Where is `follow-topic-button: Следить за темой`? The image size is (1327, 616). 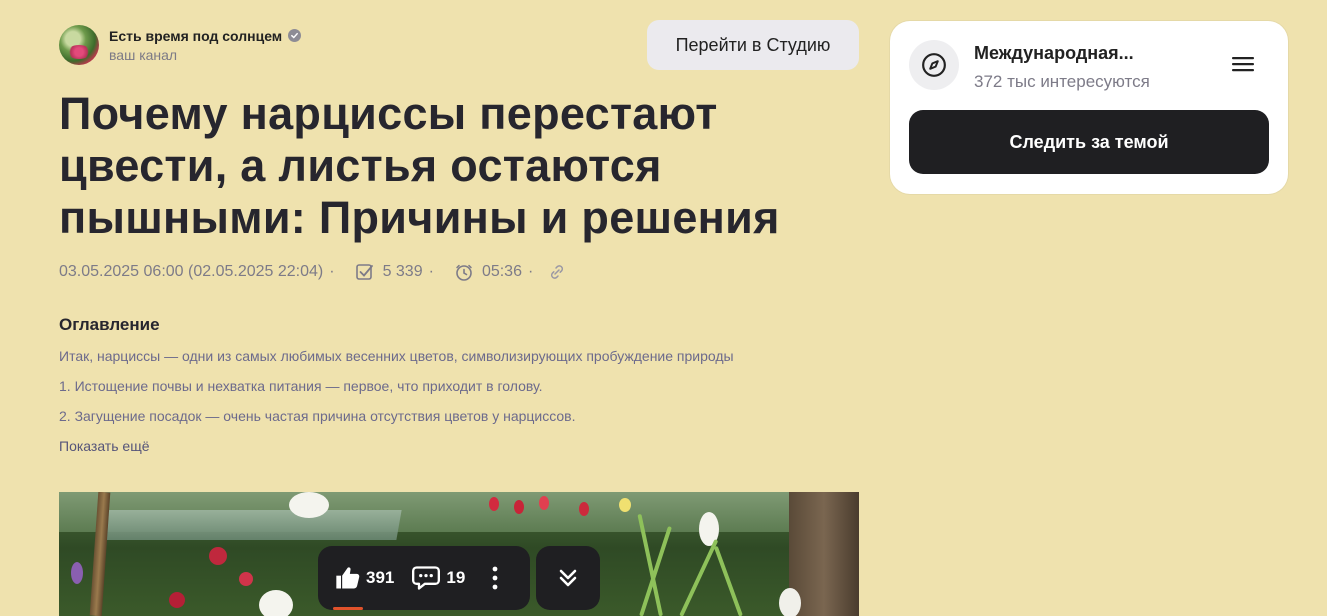
follow-topic-button: Следить за темой is located at coordinates (1089, 142).